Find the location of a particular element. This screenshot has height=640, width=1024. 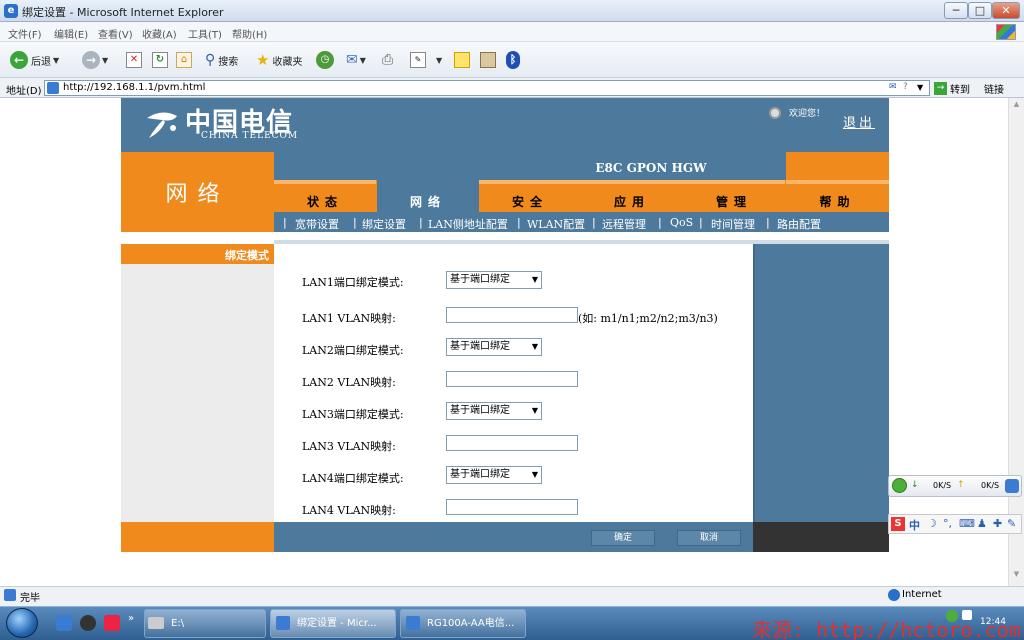

go-button: → 转到 is located at coordinates (952, 88).